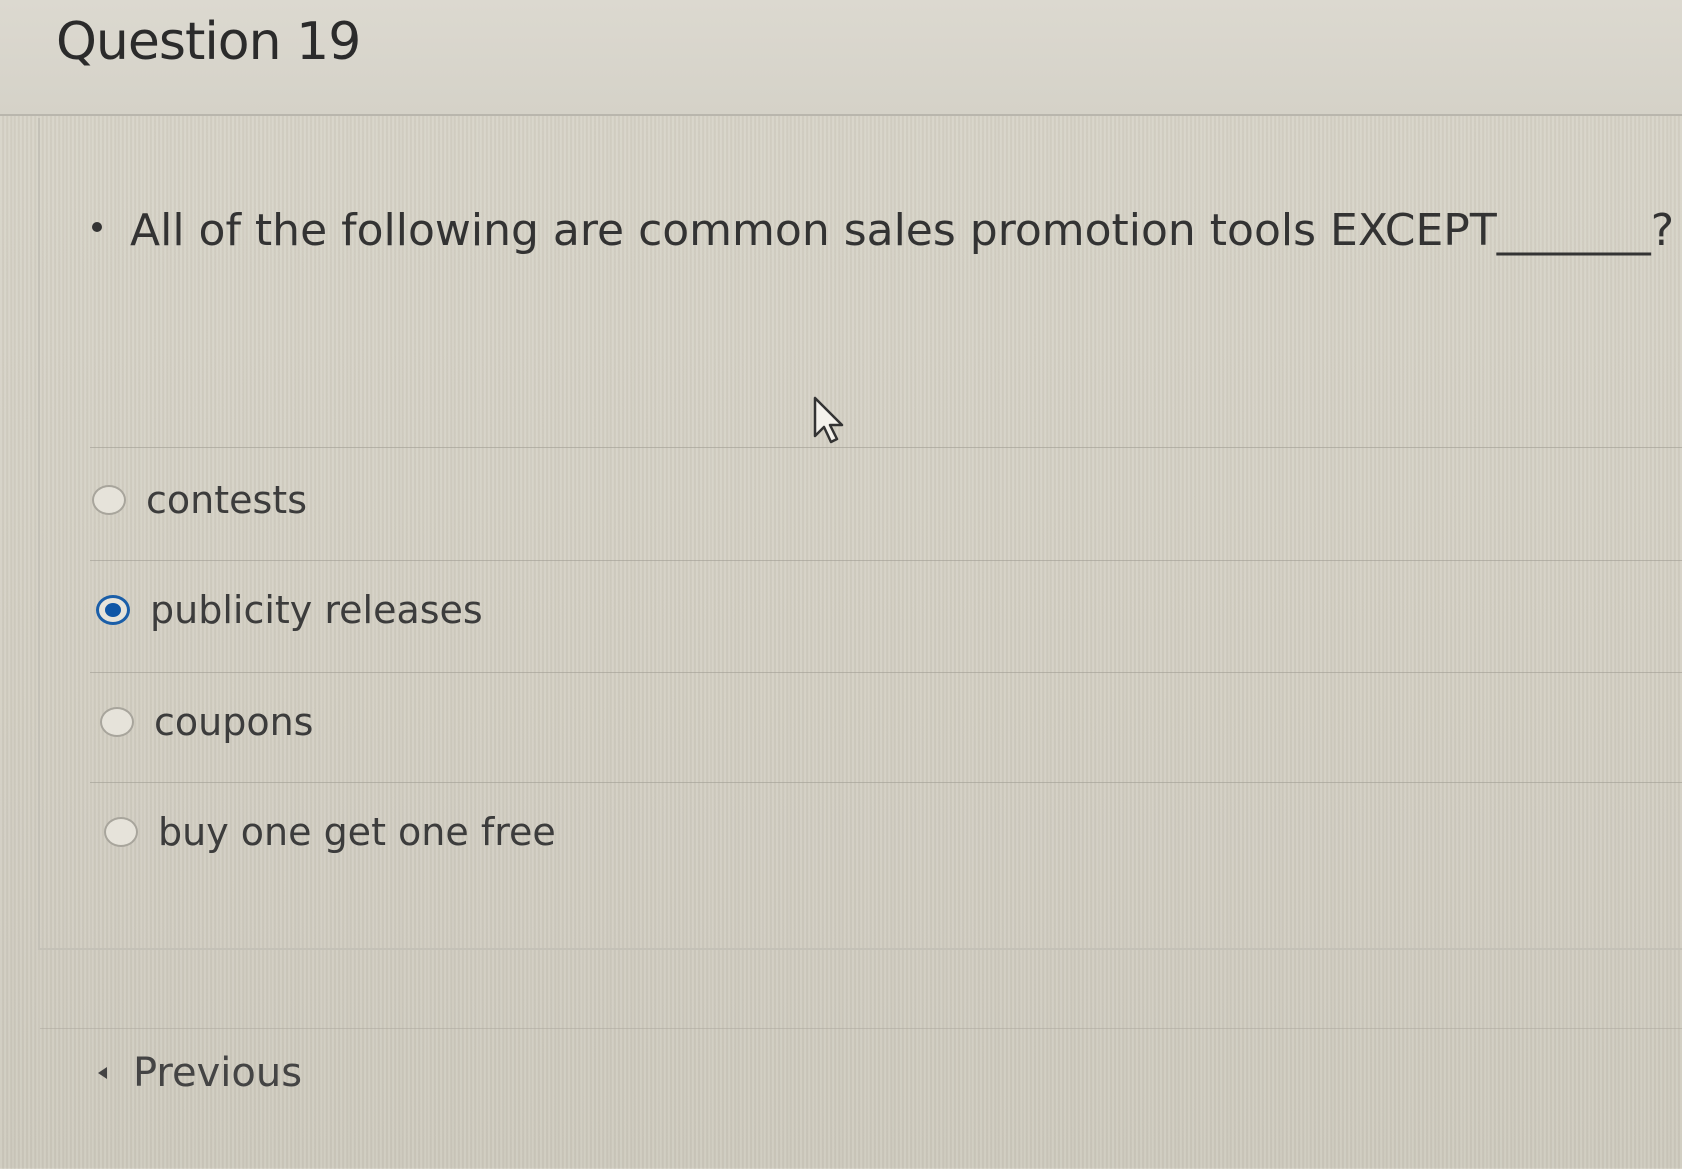 This screenshot has height=1169, width=1682. What do you see at coordinates (234, 722) in the screenshot?
I see `option-label: coupons` at bounding box center [234, 722].